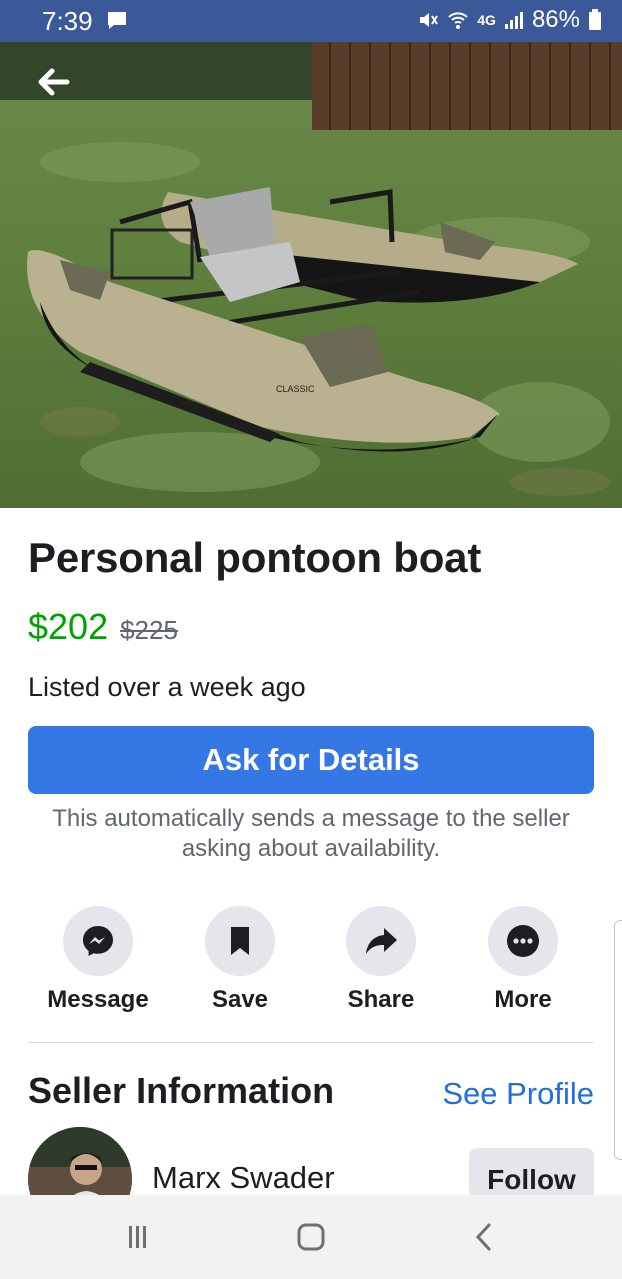 Image resolution: width=622 pixels, height=1279 pixels. What do you see at coordinates (98, 999) in the screenshot?
I see `message-label: Message` at bounding box center [98, 999].